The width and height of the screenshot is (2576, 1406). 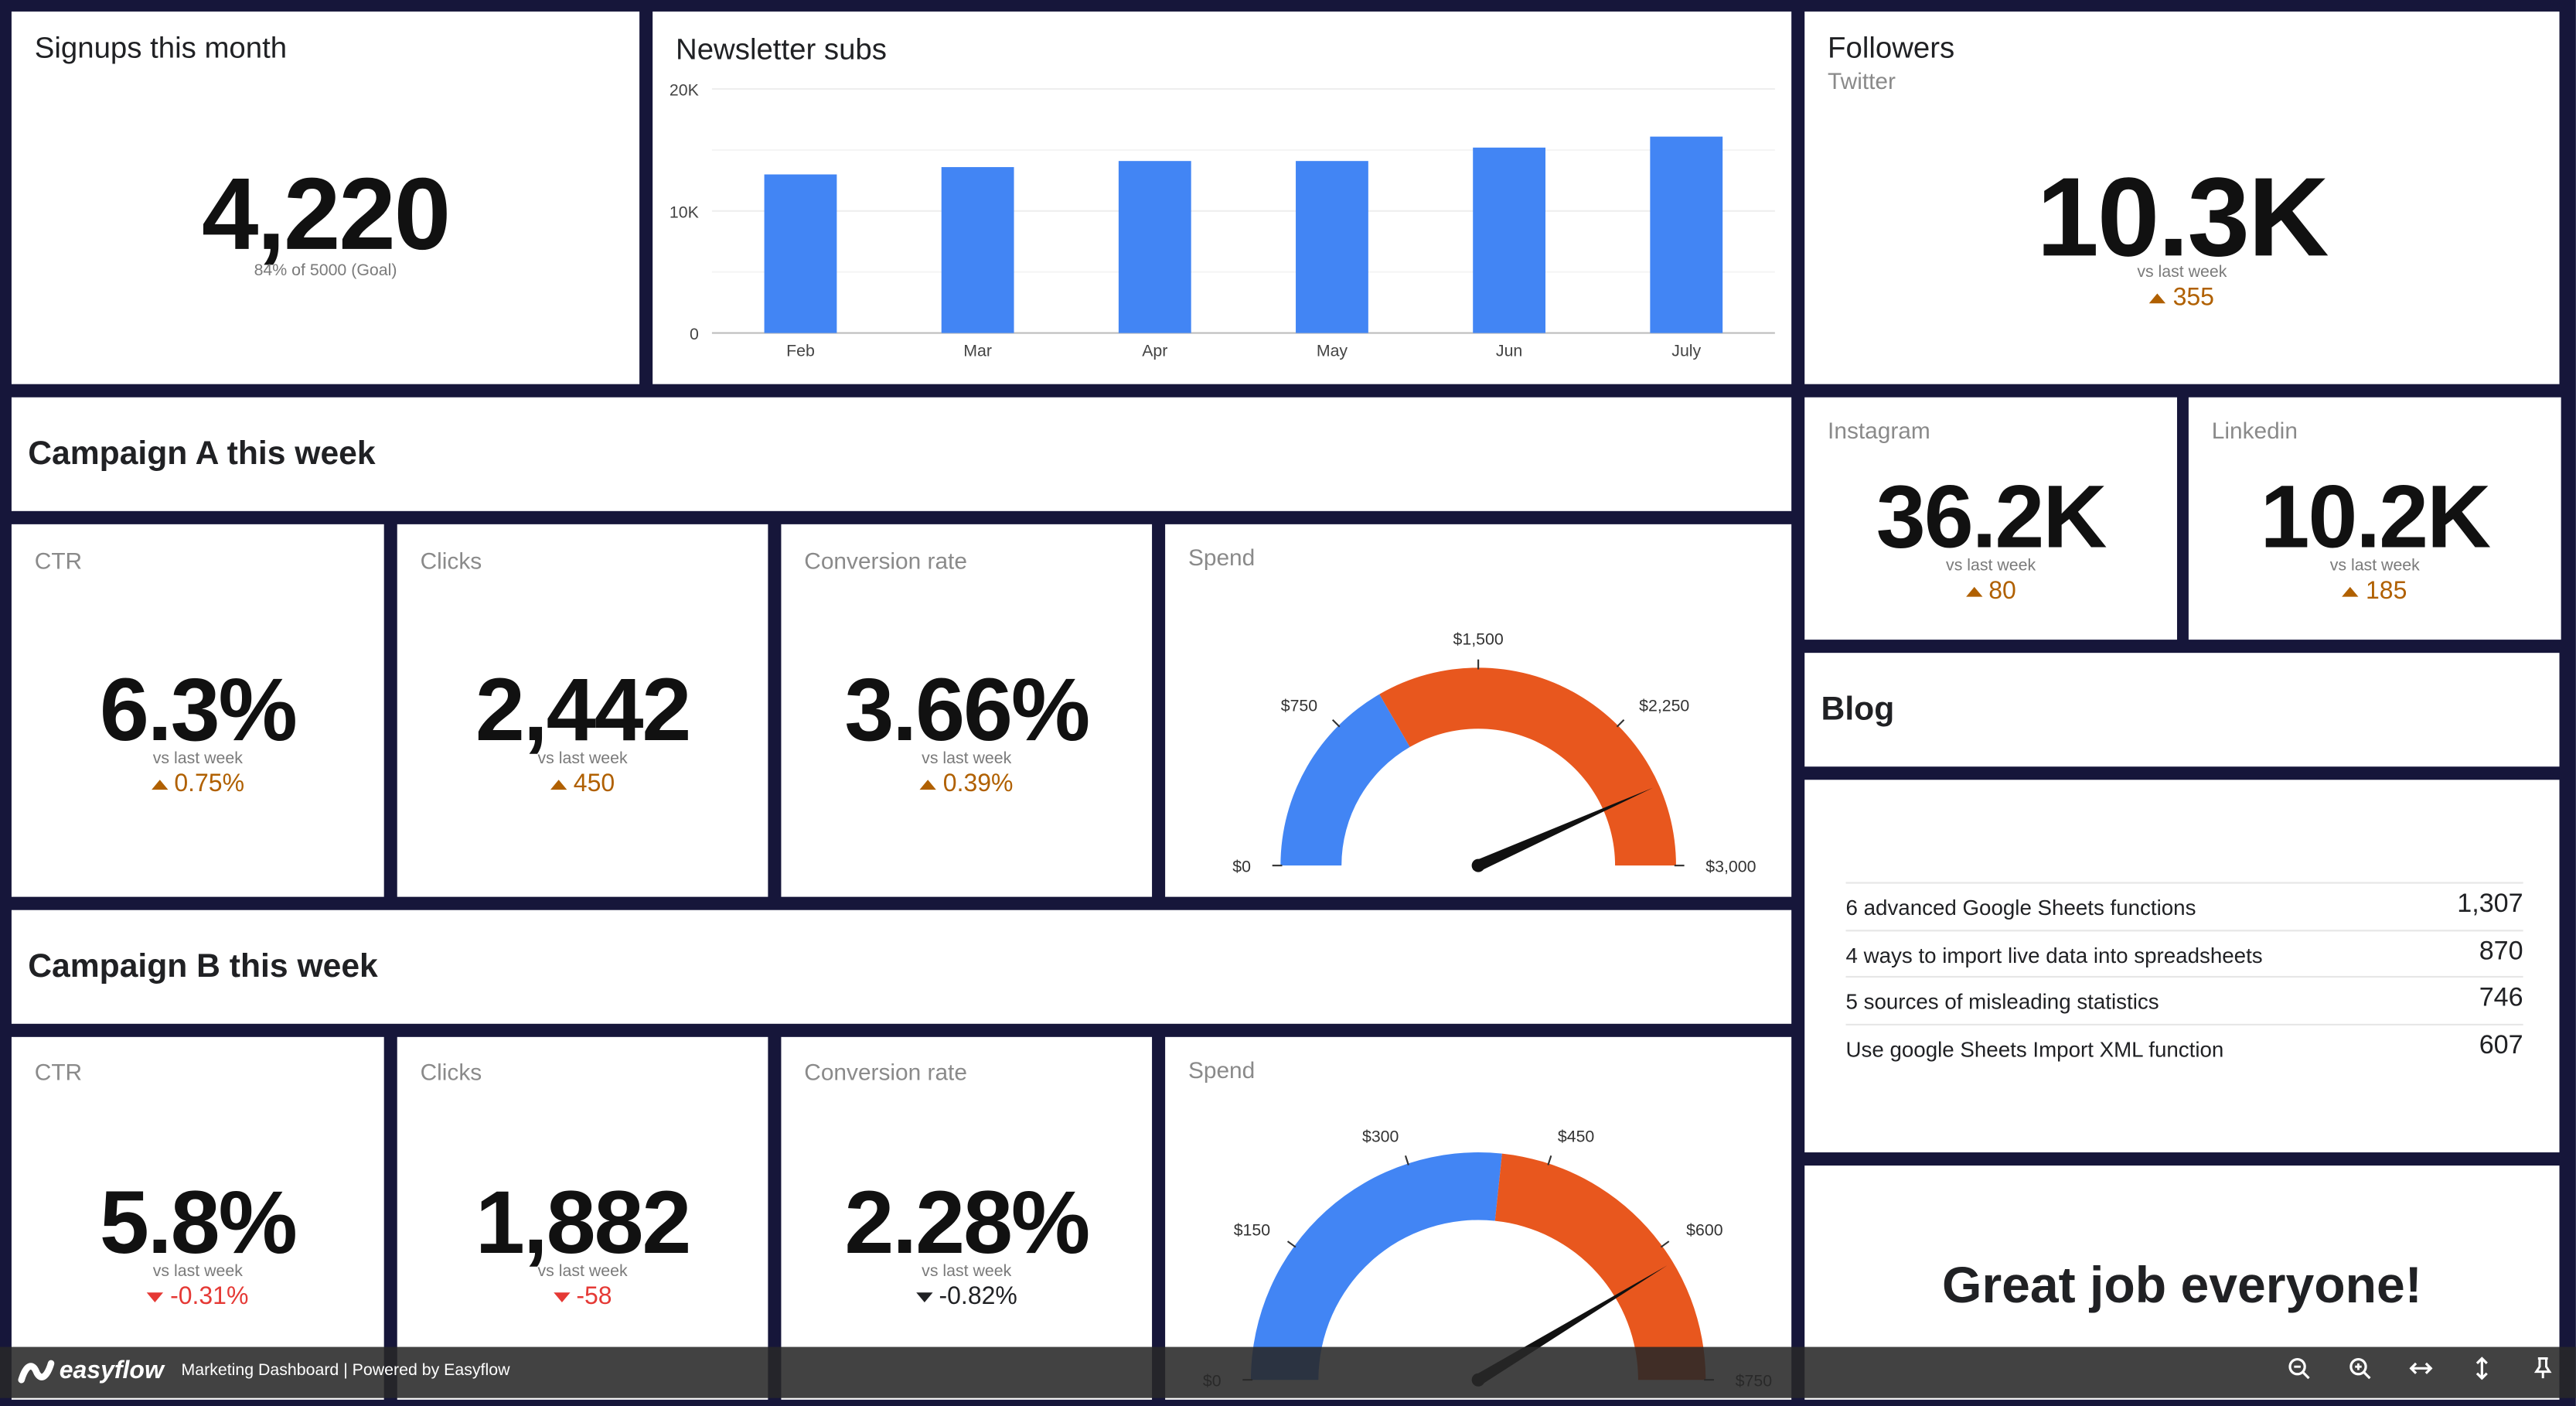 I want to click on x-tick-label: Mar, so click(x=977, y=350).